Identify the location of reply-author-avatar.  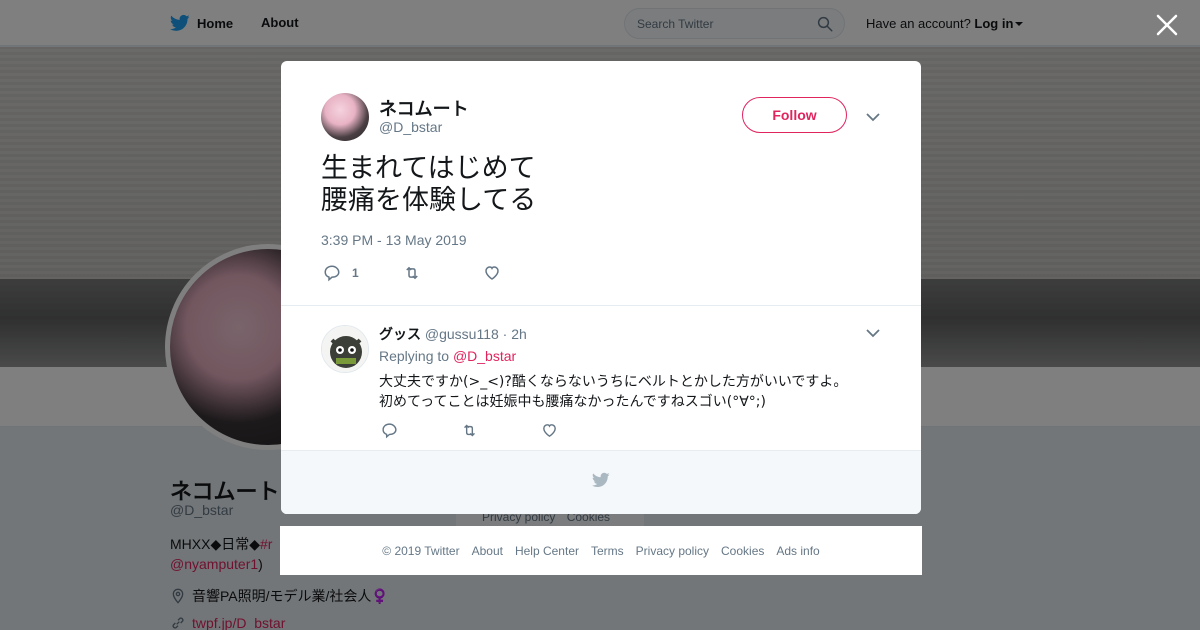
(345, 349).